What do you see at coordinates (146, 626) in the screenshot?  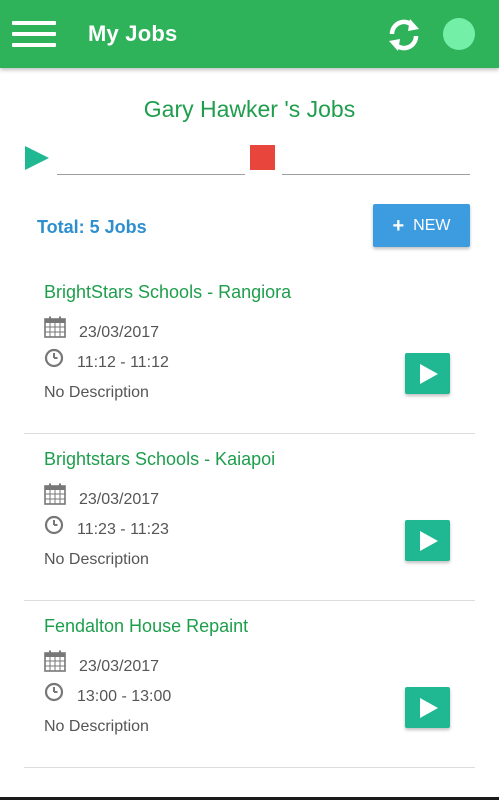 I see `job-title: Fendalton House Repaint` at bounding box center [146, 626].